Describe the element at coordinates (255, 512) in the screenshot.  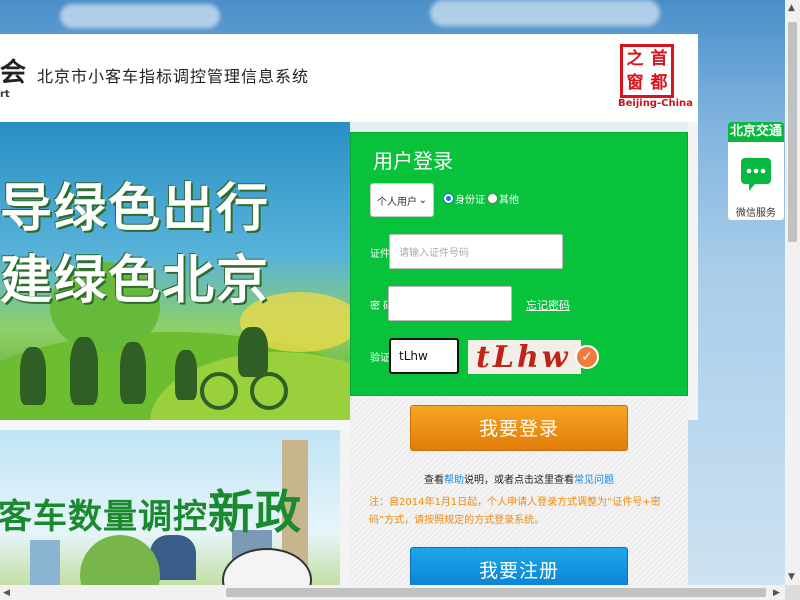
I see `policy-headline-big: 新政` at that location.